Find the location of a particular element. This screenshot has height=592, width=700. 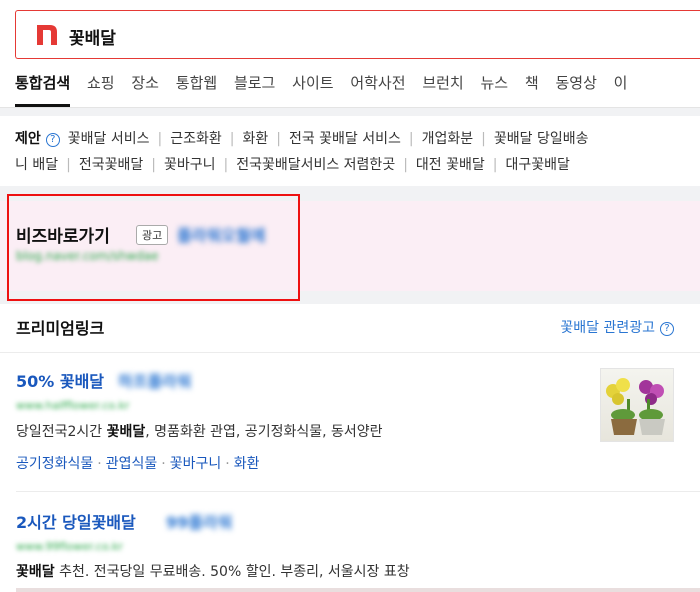

sitelink: 화환 is located at coordinates (247, 464).